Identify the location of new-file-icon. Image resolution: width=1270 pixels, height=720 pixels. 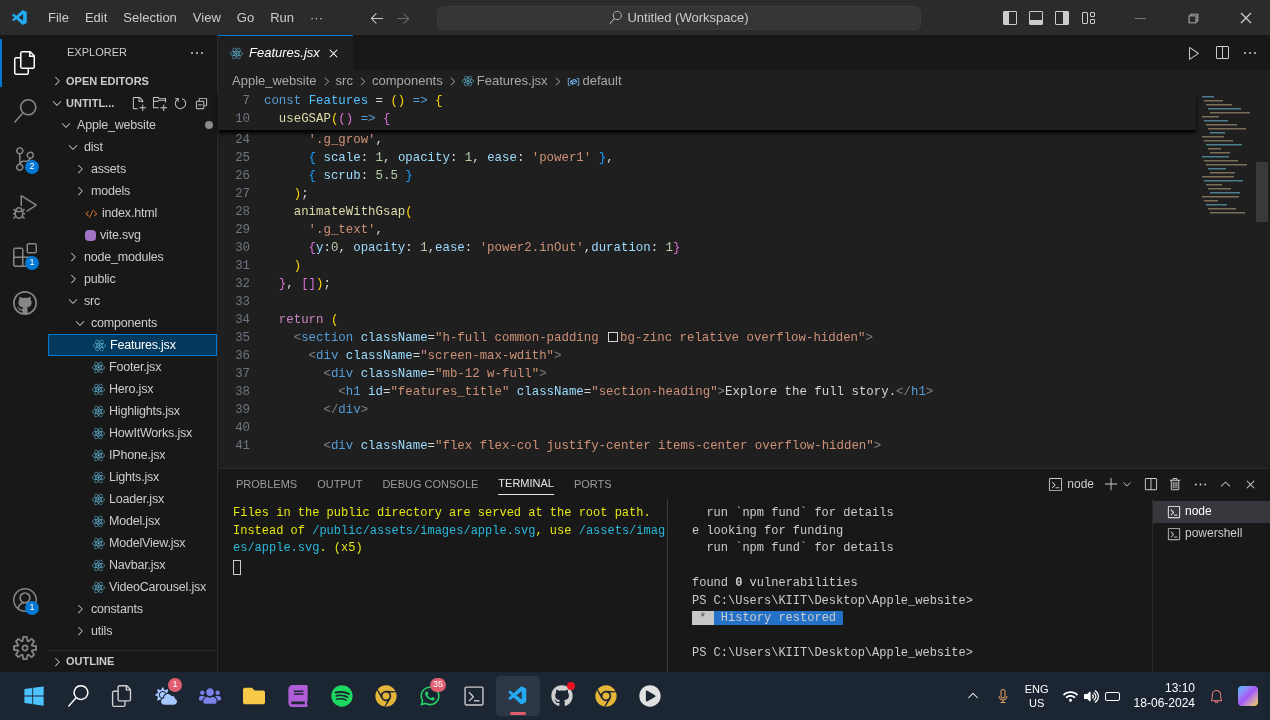
(138, 103).